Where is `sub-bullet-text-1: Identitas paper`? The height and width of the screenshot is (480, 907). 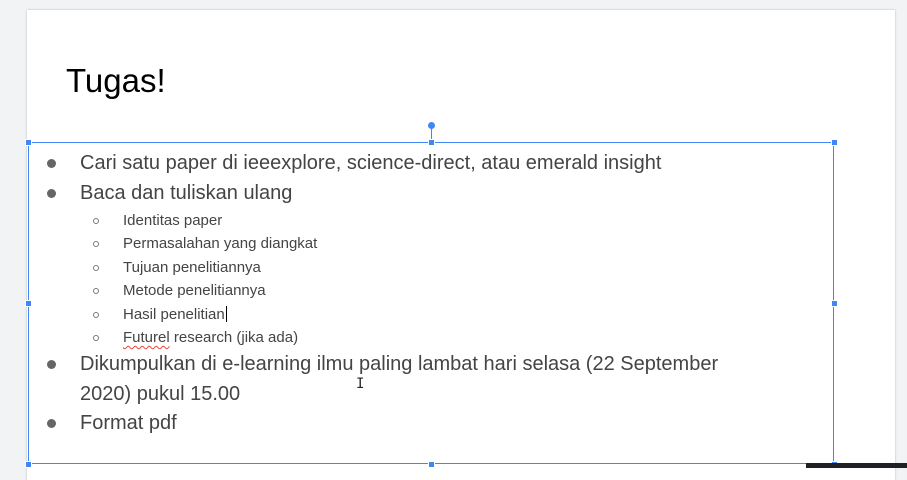 sub-bullet-text-1: Identitas paper is located at coordinates (172, 220).